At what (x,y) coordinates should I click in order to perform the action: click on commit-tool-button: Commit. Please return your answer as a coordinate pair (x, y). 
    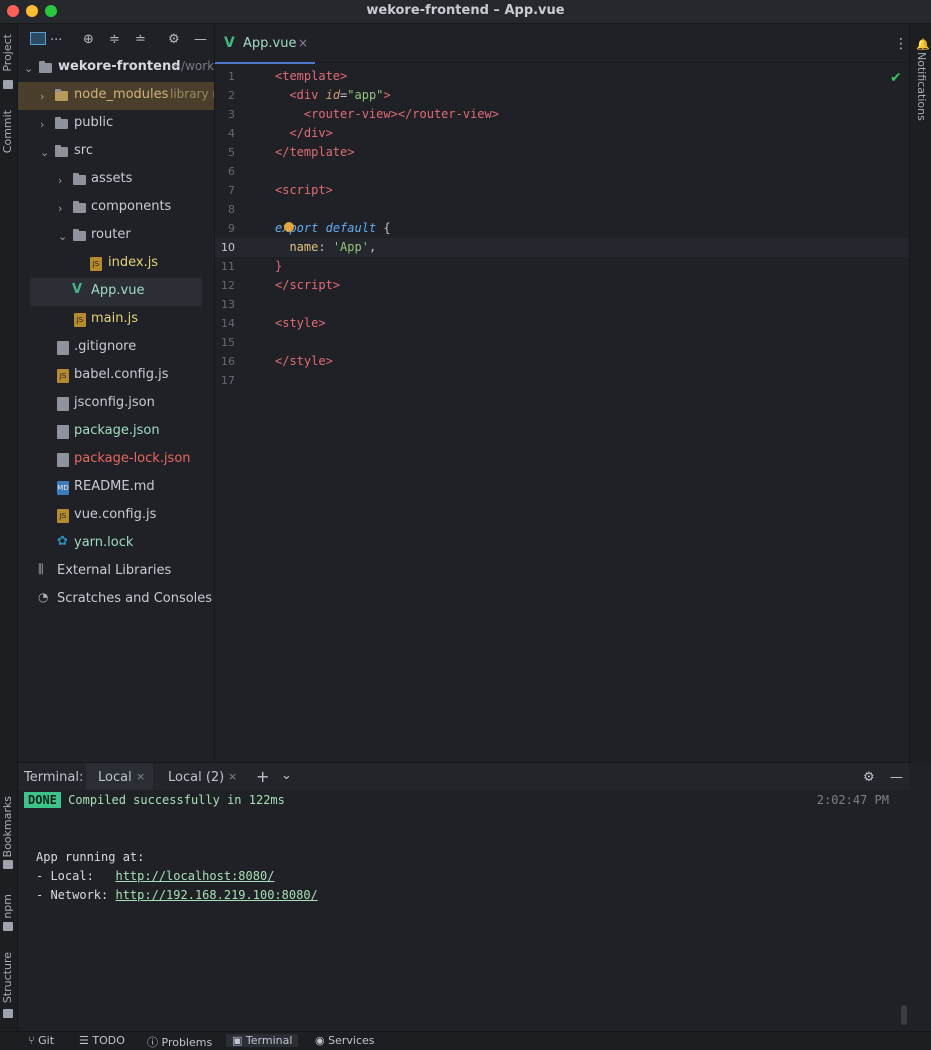
    Looking at the image, I should click on (7, 131).